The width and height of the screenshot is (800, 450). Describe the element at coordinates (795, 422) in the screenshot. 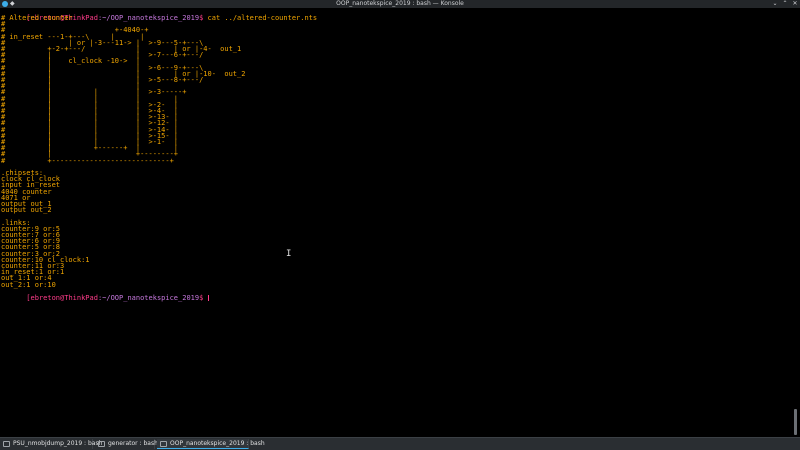

I see `scrollbar-thumb` at that location.